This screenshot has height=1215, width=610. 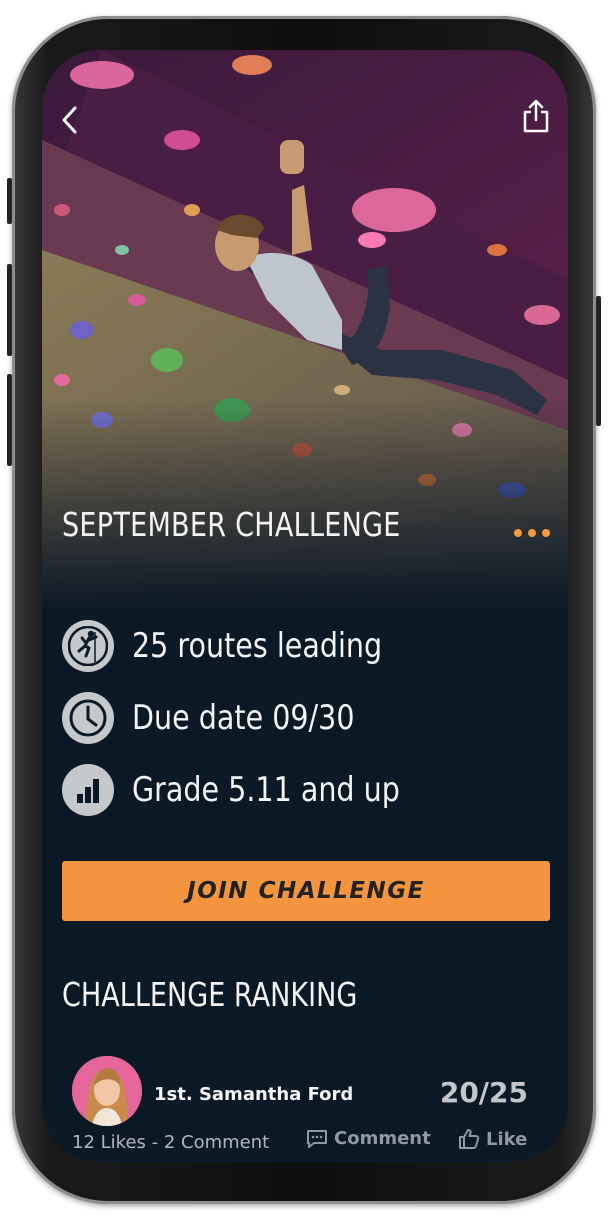 What do you see at coordinates (9, 201) in the screenshot?
I see `mute-switch` at bounding box center [9, 201].